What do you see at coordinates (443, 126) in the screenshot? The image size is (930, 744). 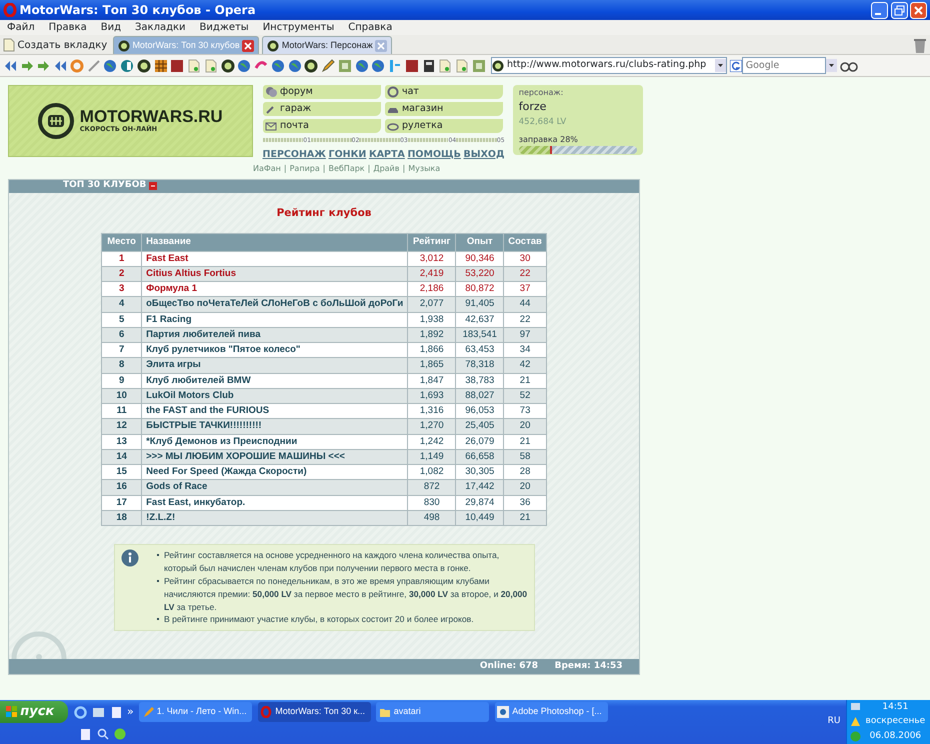 I see `quick-link: рулетка` at bounding box center [443, 126].